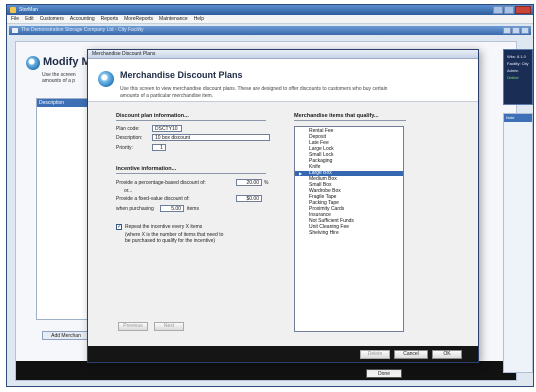 The image size is (536, 392). I want to click on inner-window-icon, so click(15, 30).